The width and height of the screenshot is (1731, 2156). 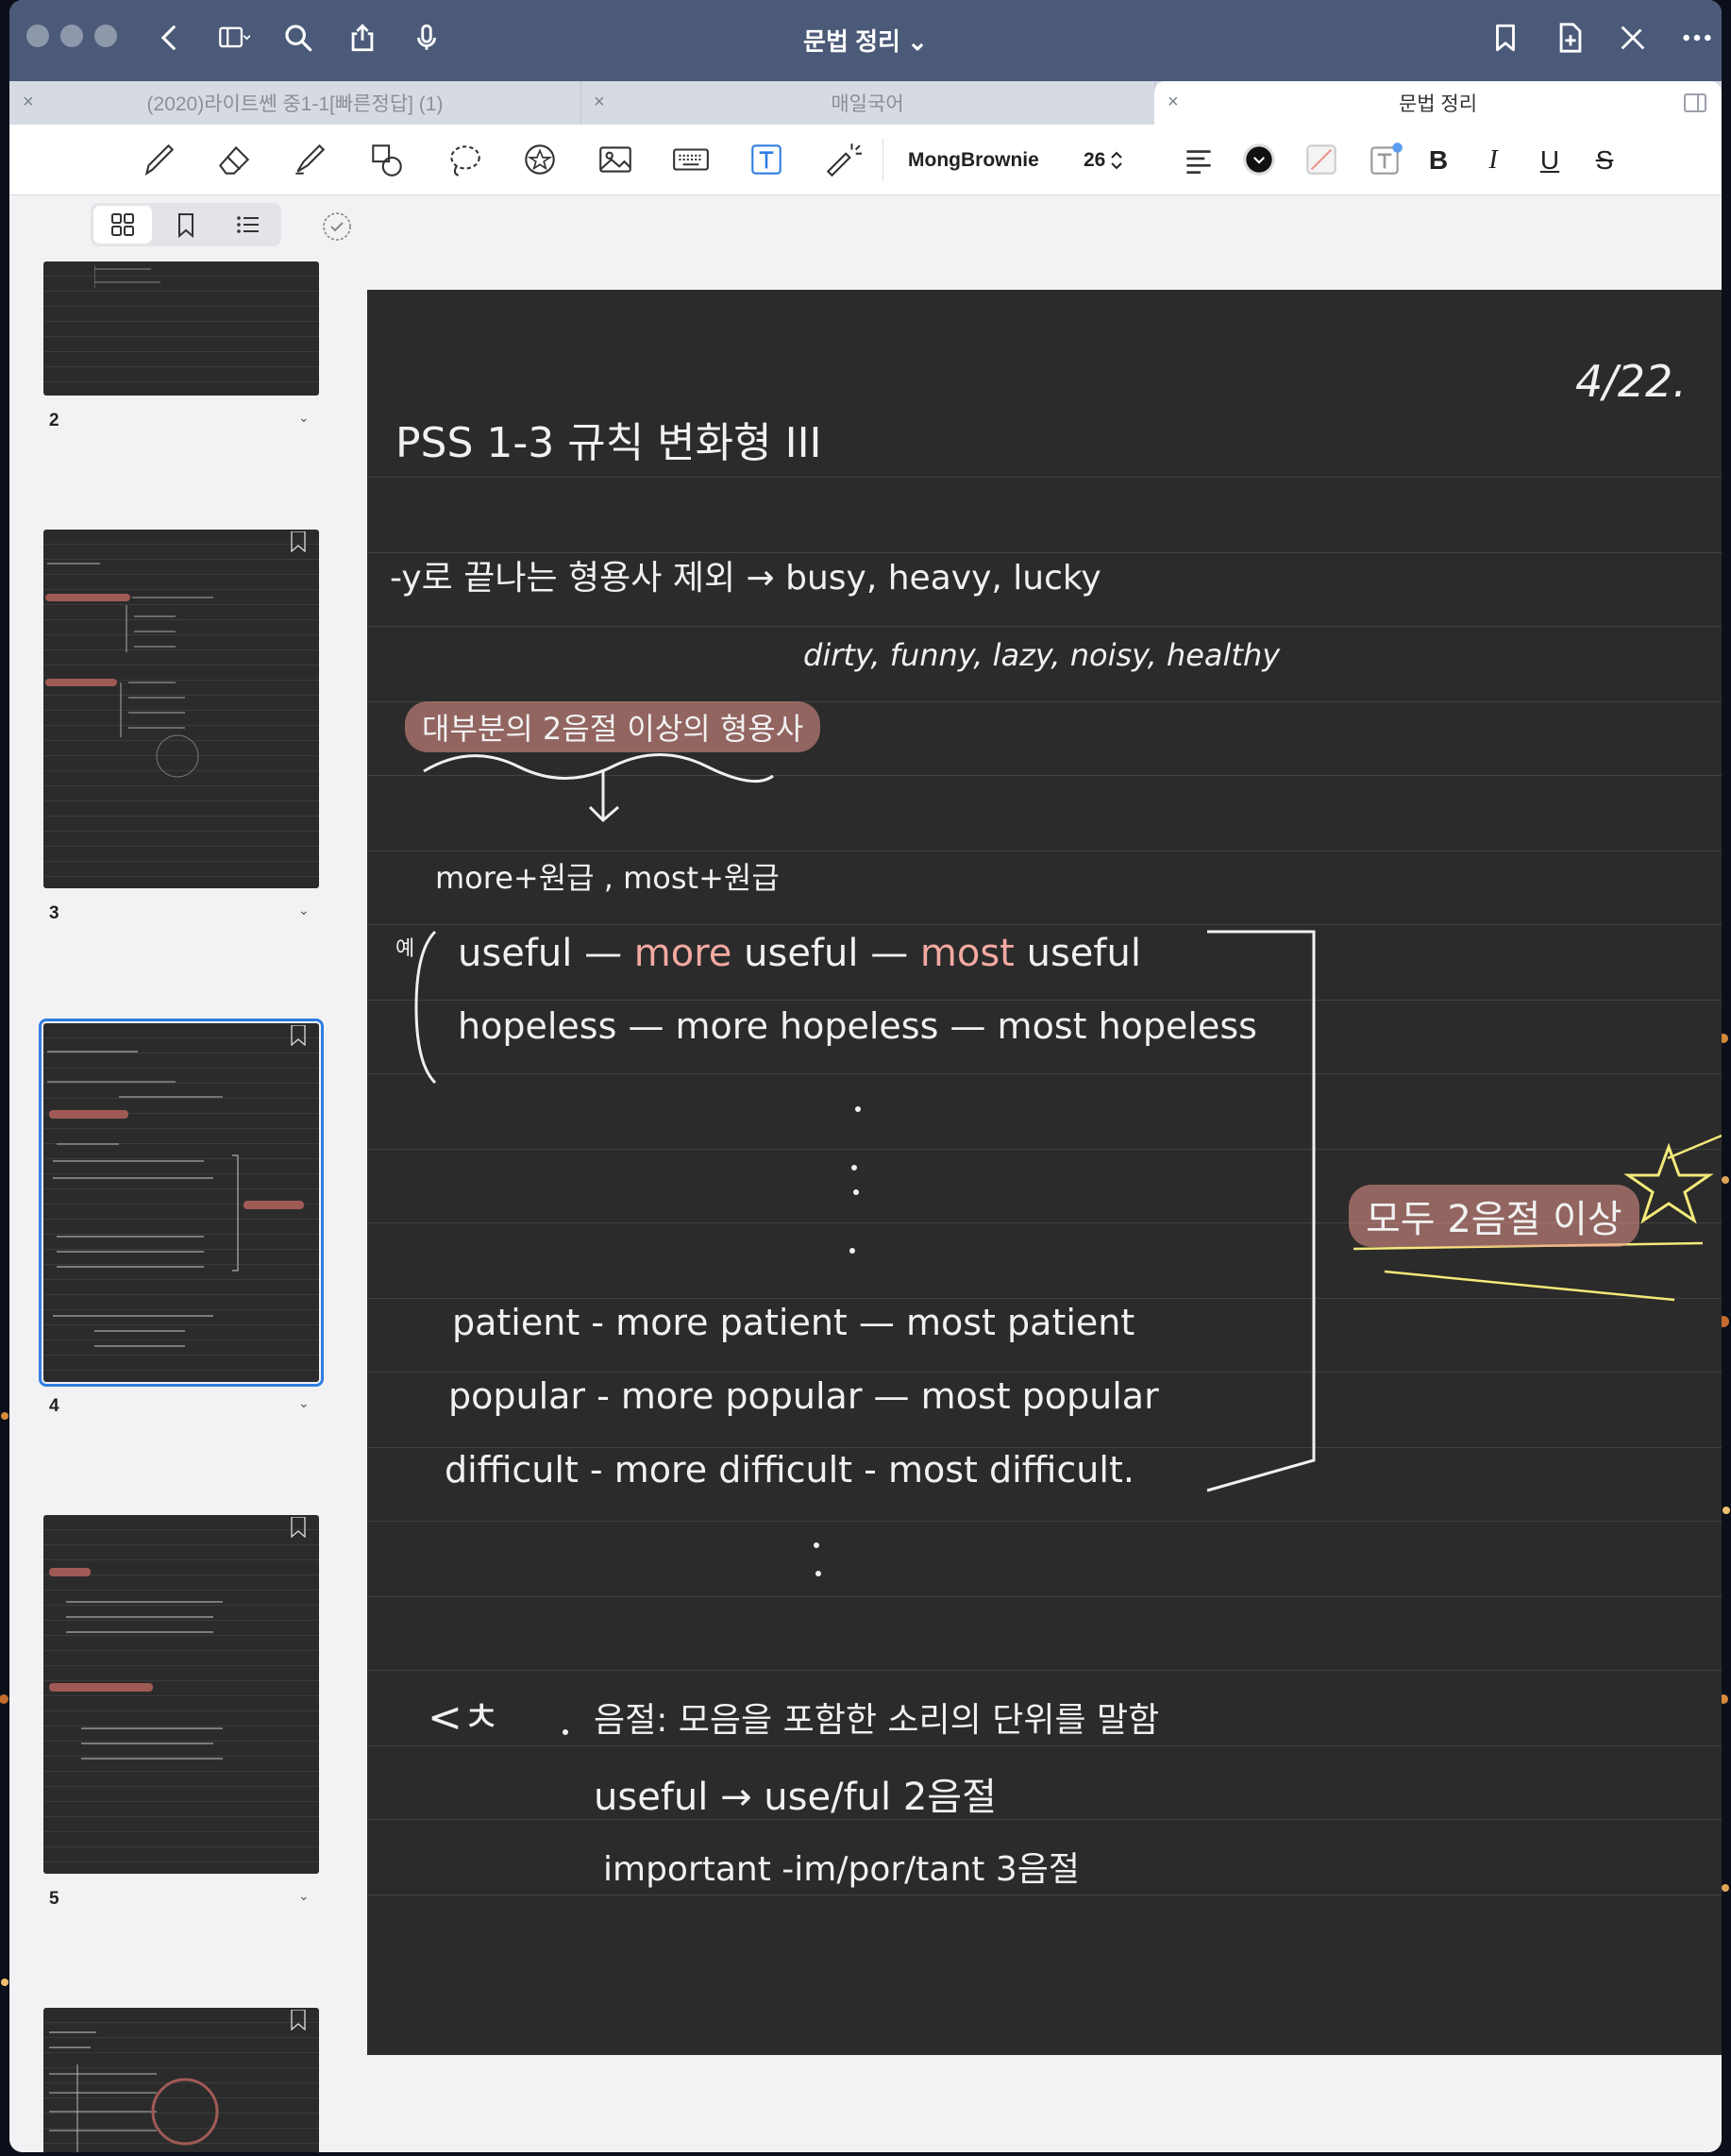 I want to click on reference-label: <ㅊ, so click(x=464, y=1717).